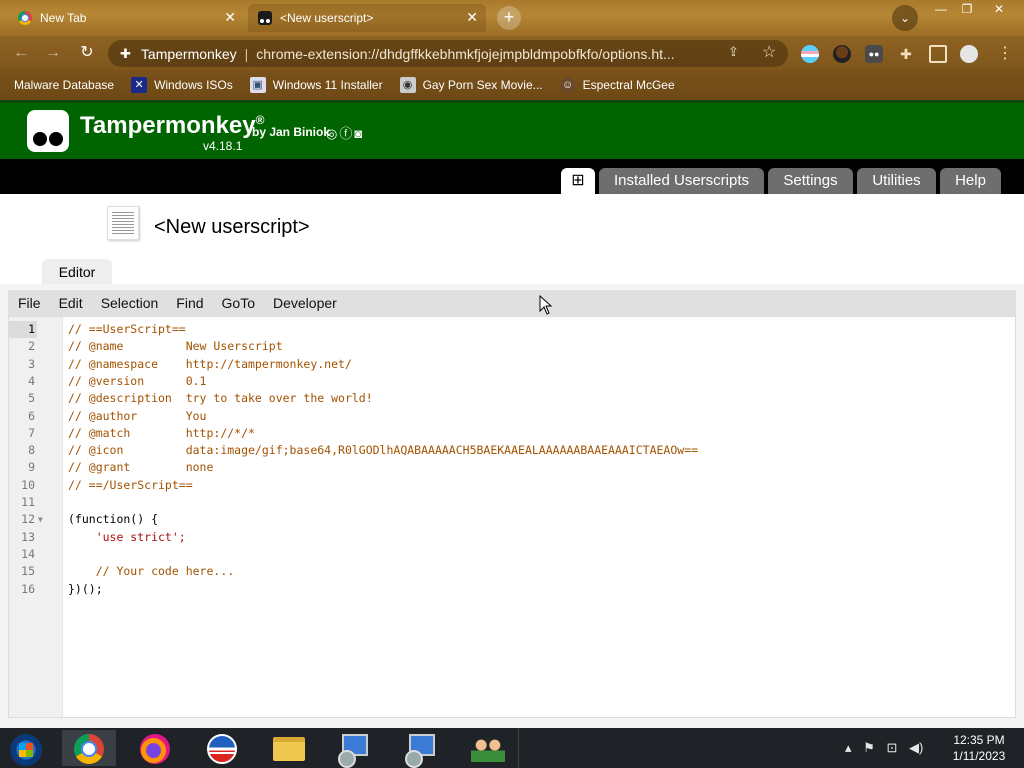 This screenshot has height=768, width=1024. Describe the element at coordinates (210, 363) in the screenshot. I see `code-text: // @namespace http://tampermonkey.net/` at that location.